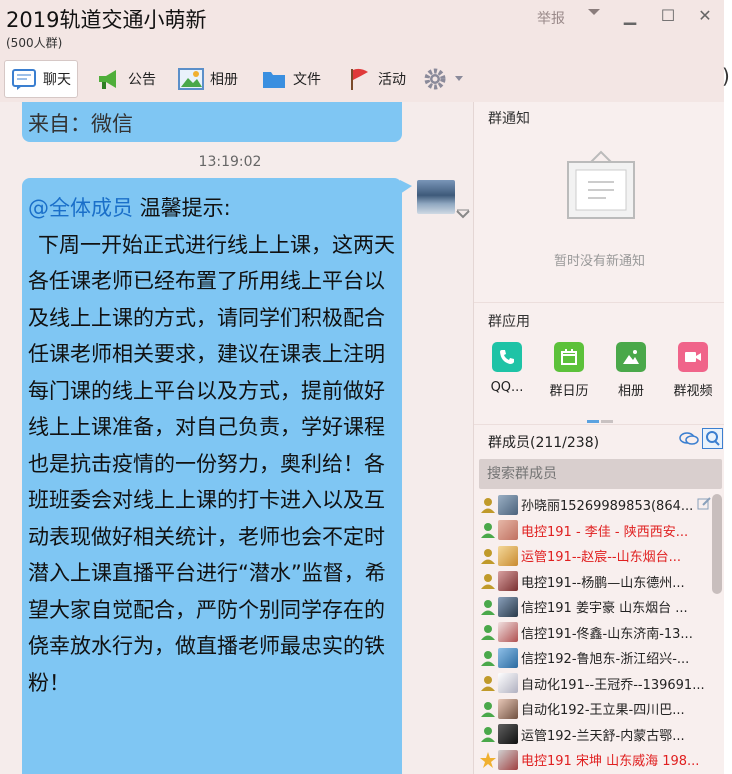 The height and width of the screenshot is (774, 732). What do you see at coordinates (406, 187) in the screenshot?
I see `bubble-tail` at bounding box center [406, 187].